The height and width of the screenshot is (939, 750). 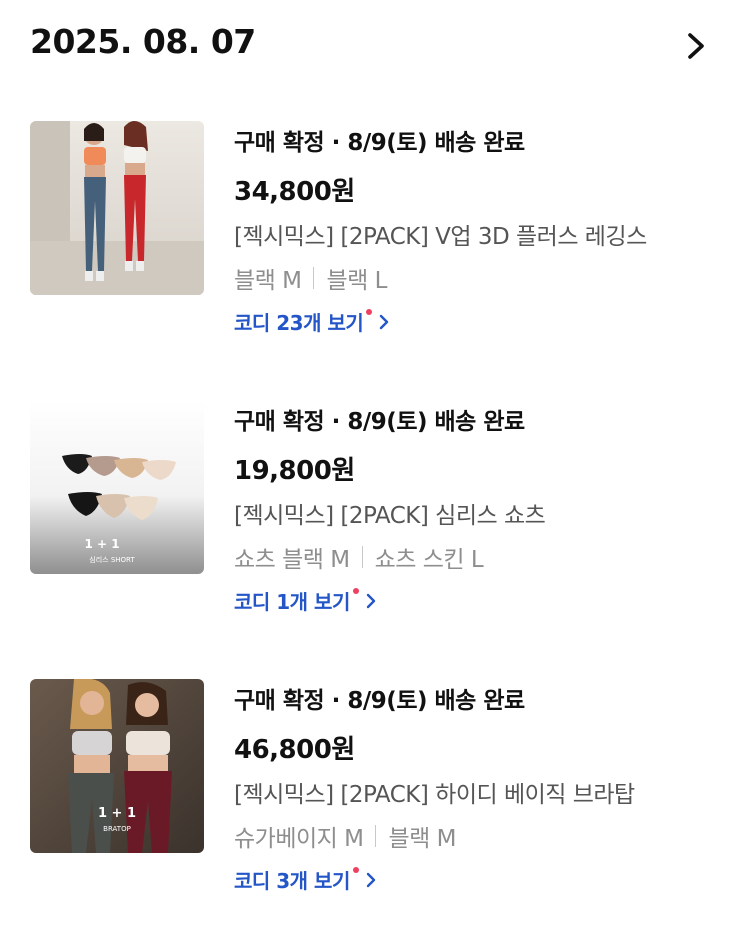 I want to click on option-2: 블랙 L, so click(x=356, y=281).